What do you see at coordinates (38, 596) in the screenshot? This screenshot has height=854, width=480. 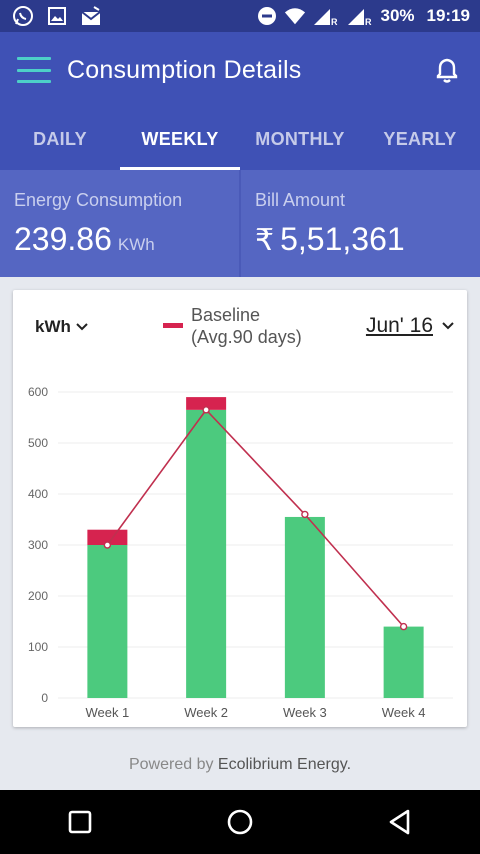 I see `y-tick-label: 200` at bounding box center [38, 596].